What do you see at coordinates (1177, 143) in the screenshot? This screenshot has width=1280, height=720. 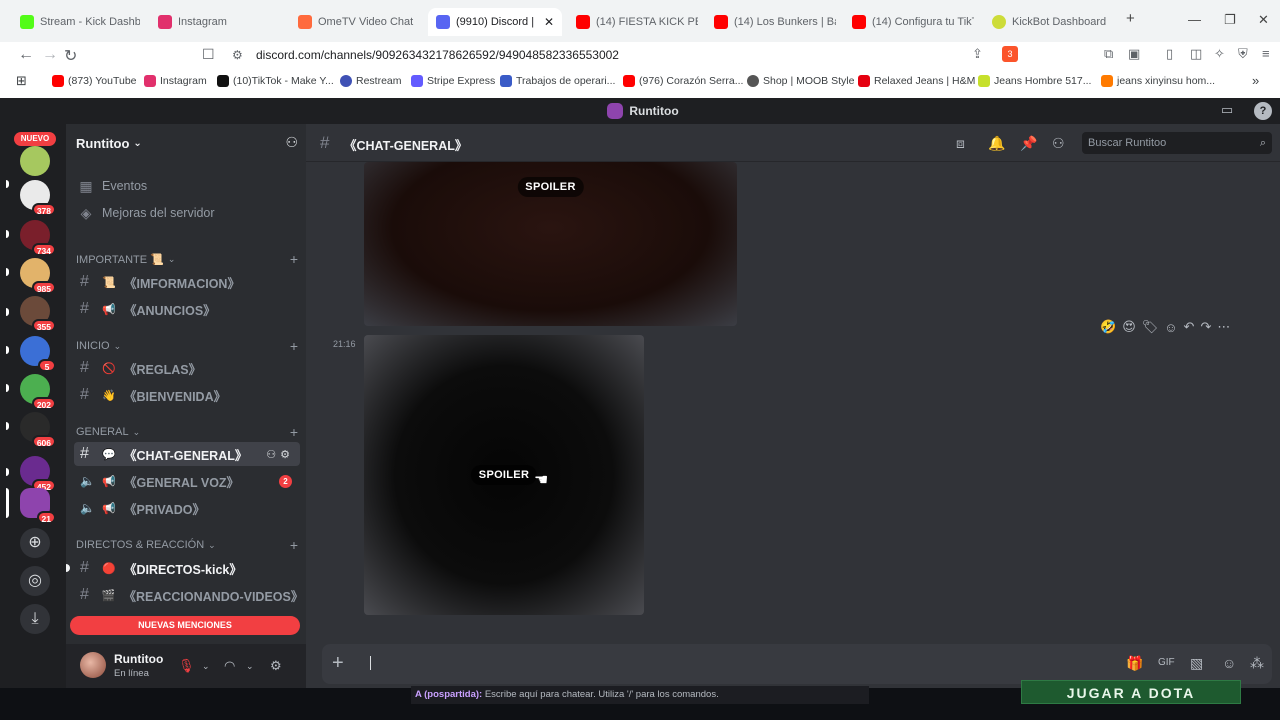 I see `search-input: Buscar Runtitoo ⌕` at bounding box center [1177, 143].